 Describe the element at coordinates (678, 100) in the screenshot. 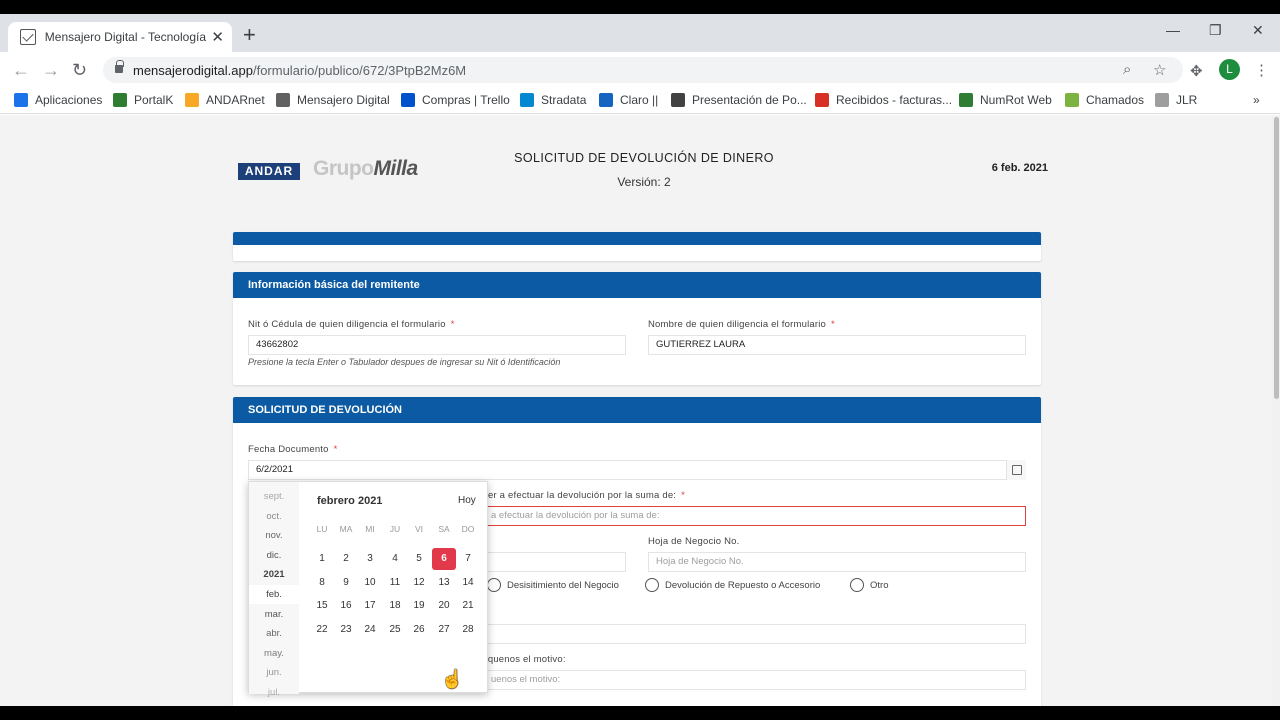

I see `globe-icon` at that location.